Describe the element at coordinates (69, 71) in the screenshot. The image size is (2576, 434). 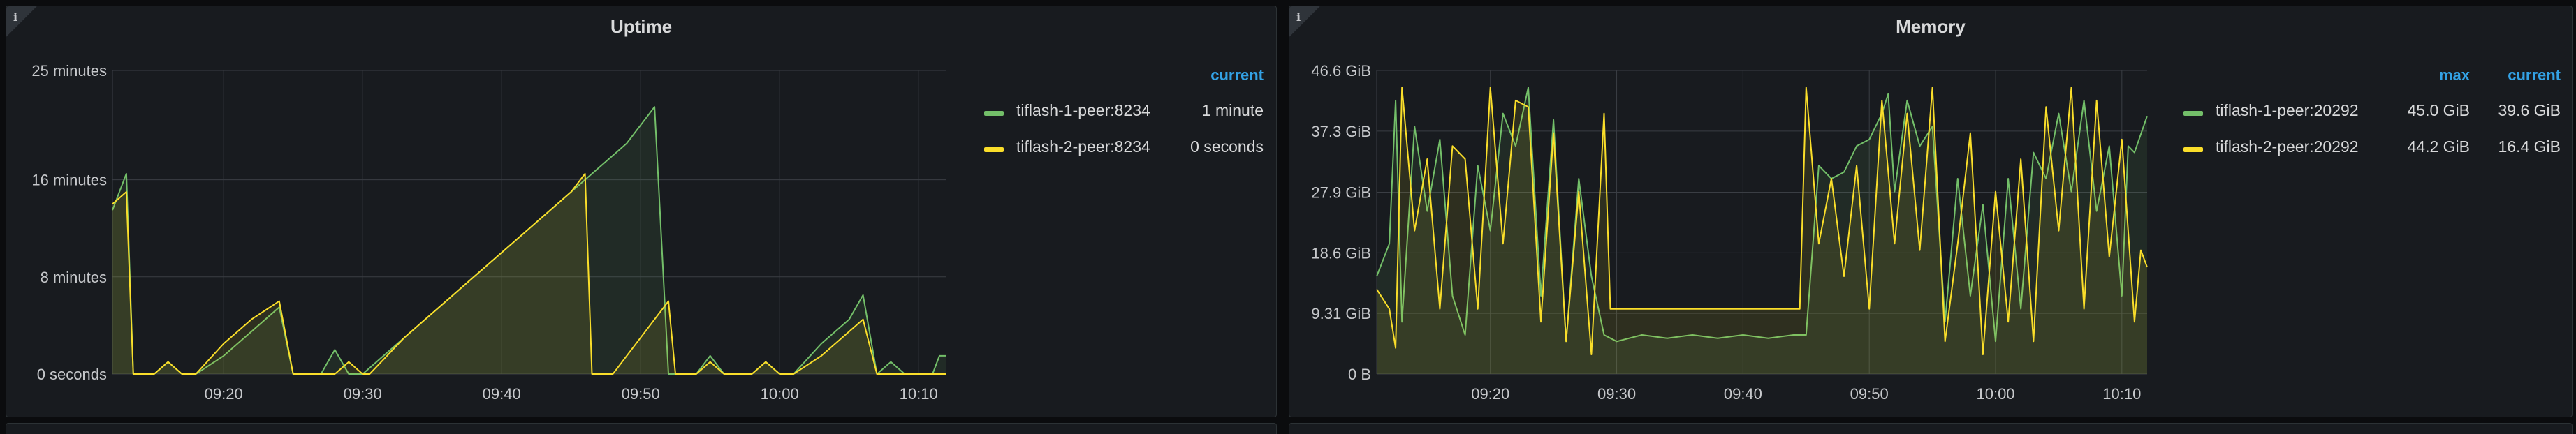
I see `y-tick-label: 25 minutes` at that location.